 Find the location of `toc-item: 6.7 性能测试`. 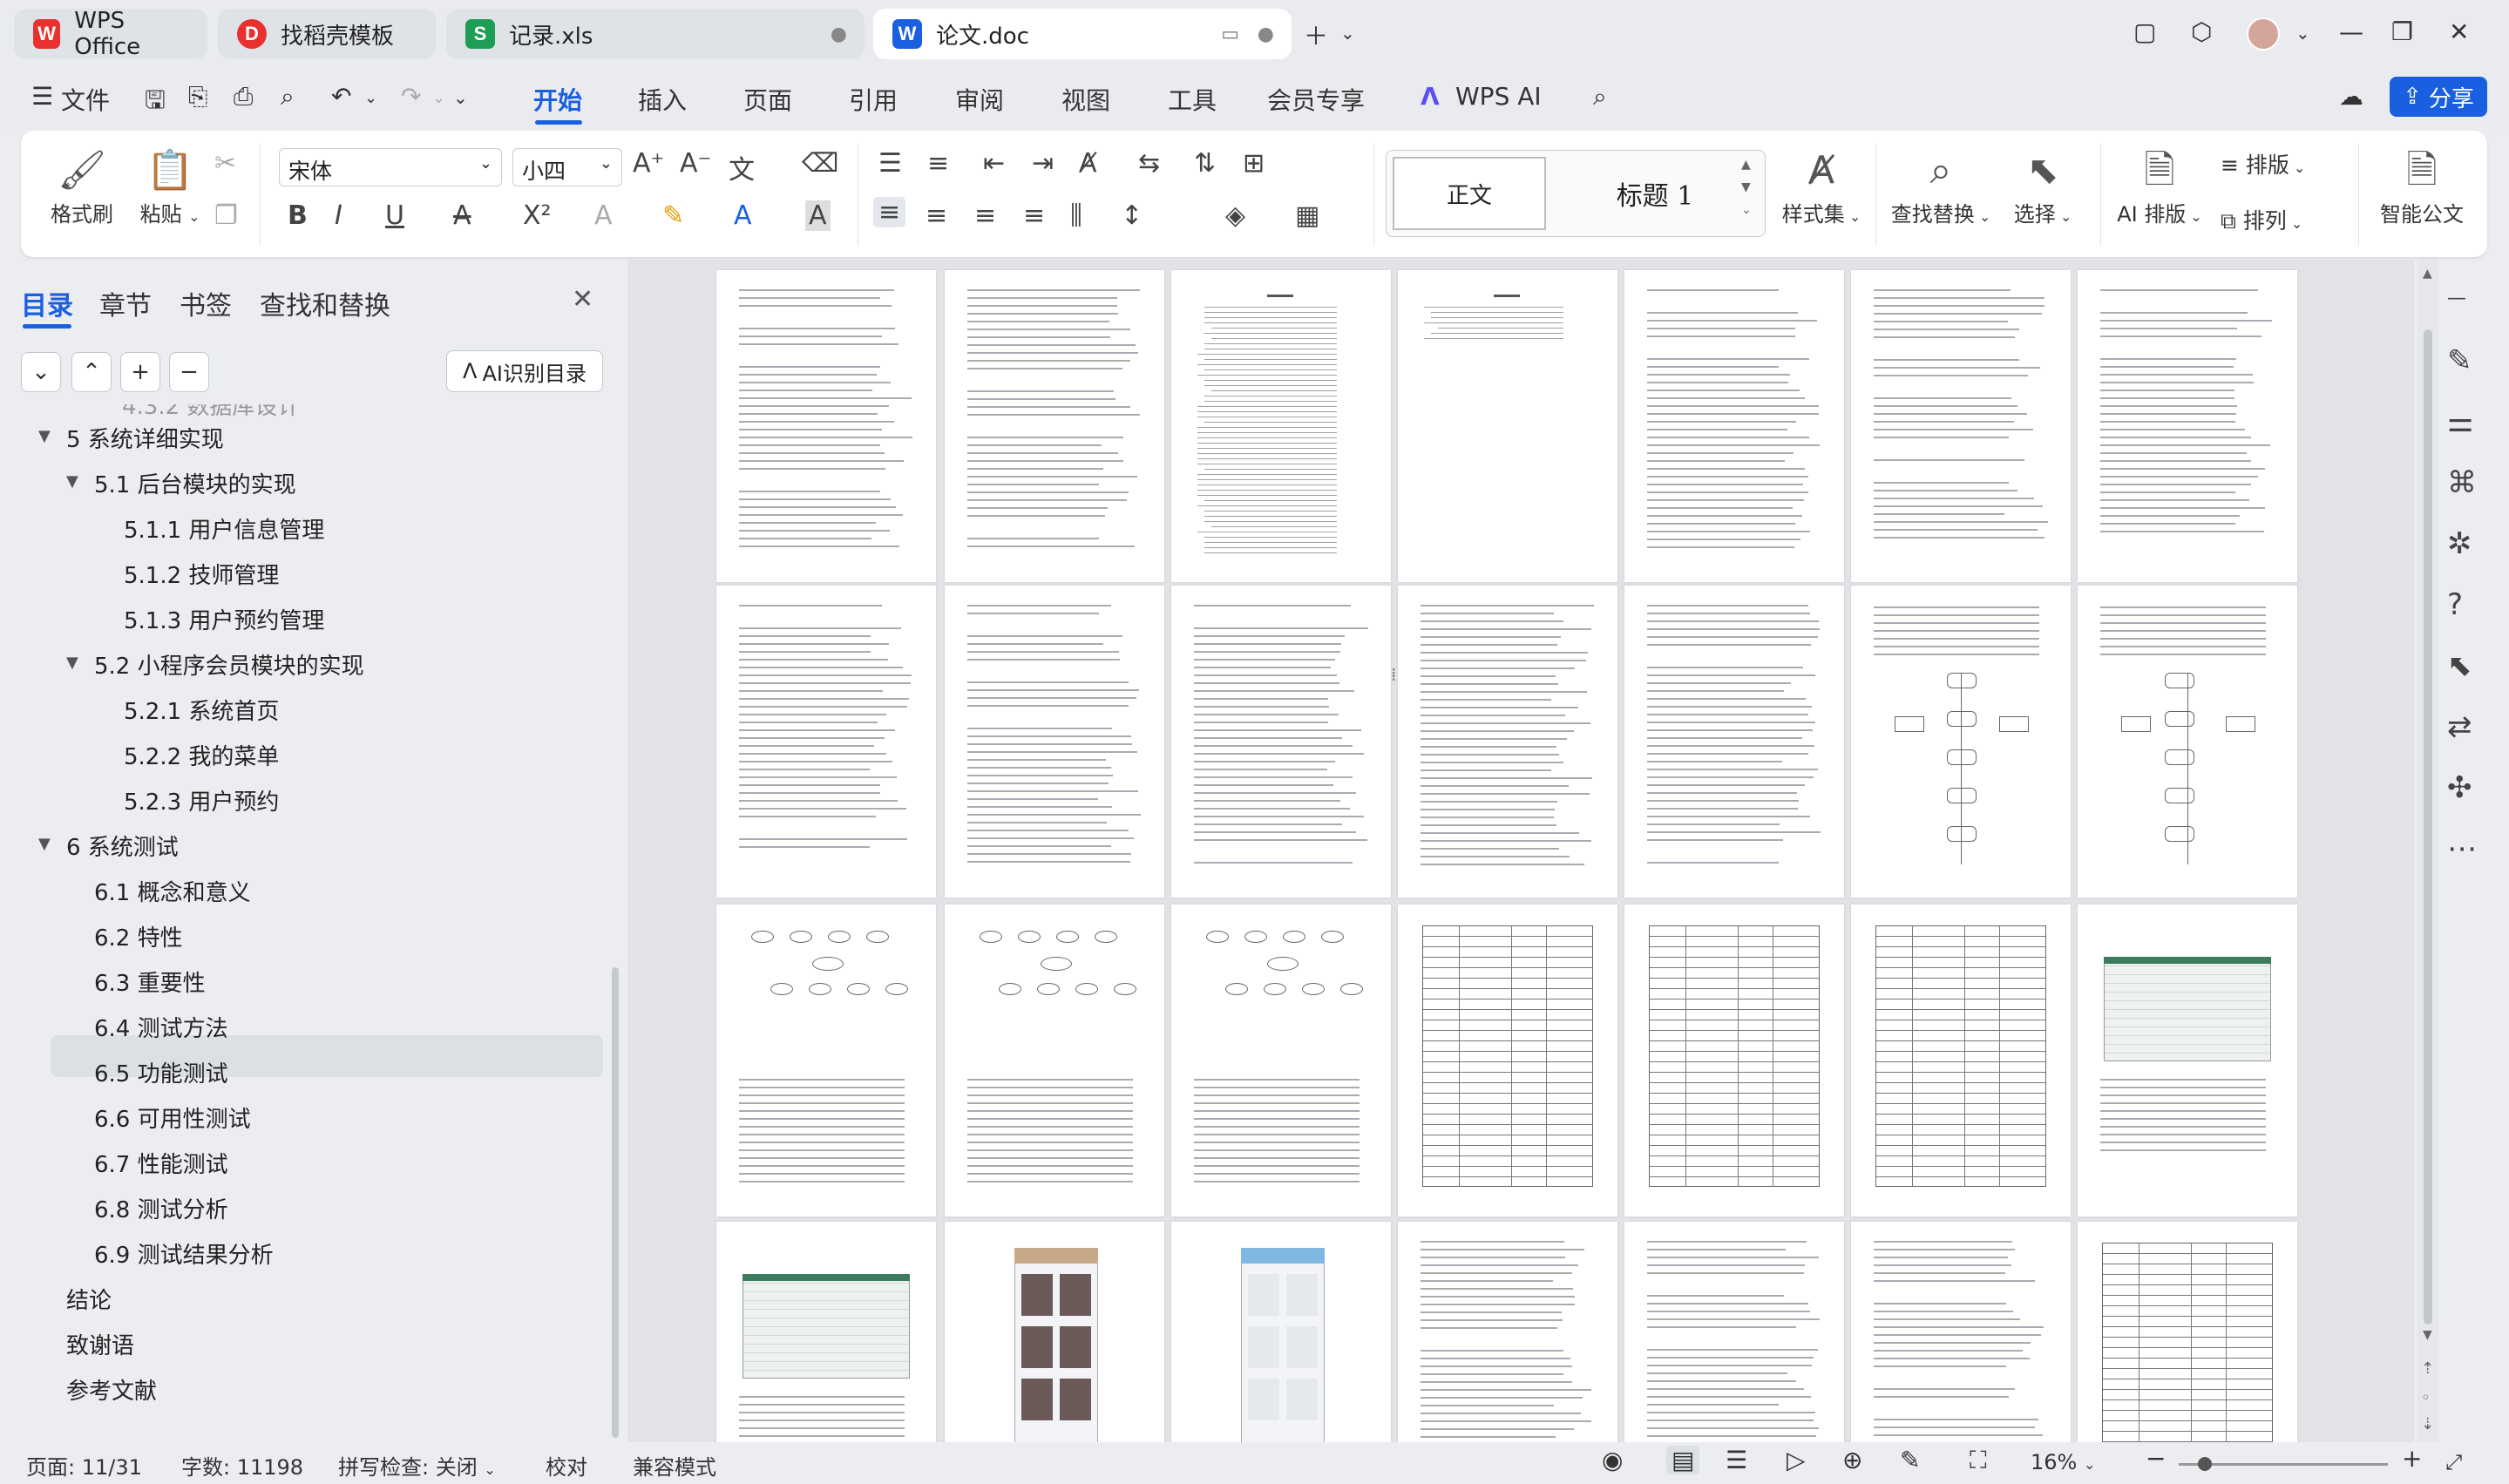

toc-item: 6.7 性能测试 is located at coordinates (161, 1163).